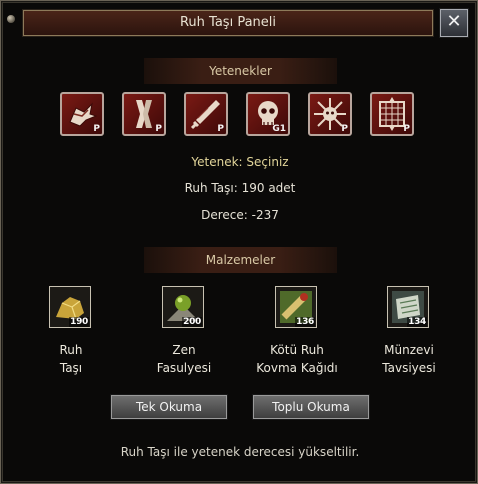 Image resolution: width=478 pixels, height=484 pixels. I want to click on material-name-munzevi: Münzevi Tavsiyesi, so click(409, 359).